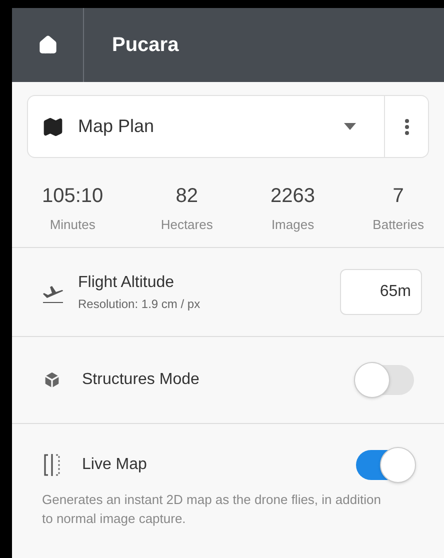 The width and height of the screenshot is (444, 558). Describe the element at coordinates (52, 380) in the screenshot. I see `cube-icon` at that location.